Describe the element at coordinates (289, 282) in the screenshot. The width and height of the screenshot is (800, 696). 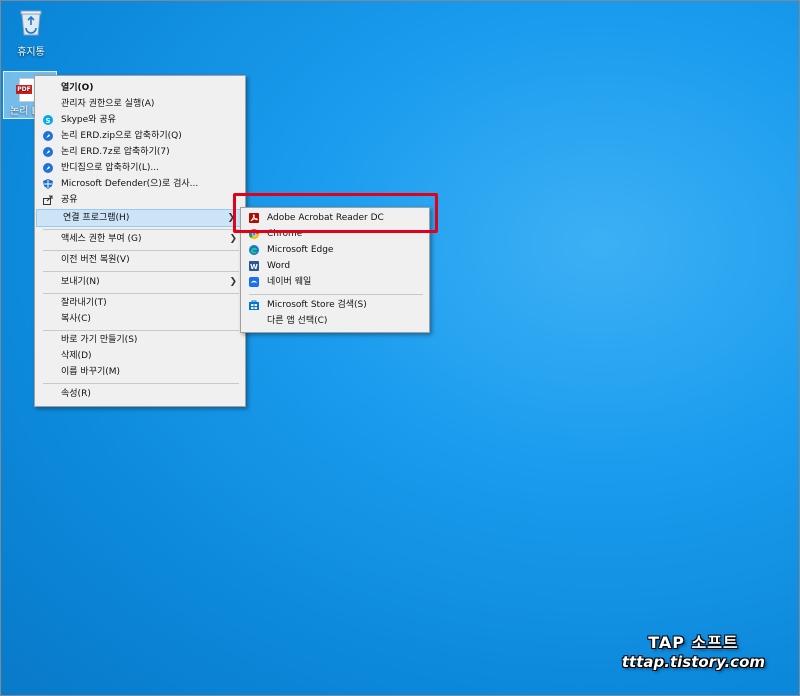
I see `submenu-item-label: 네이버 웨일` at that location.